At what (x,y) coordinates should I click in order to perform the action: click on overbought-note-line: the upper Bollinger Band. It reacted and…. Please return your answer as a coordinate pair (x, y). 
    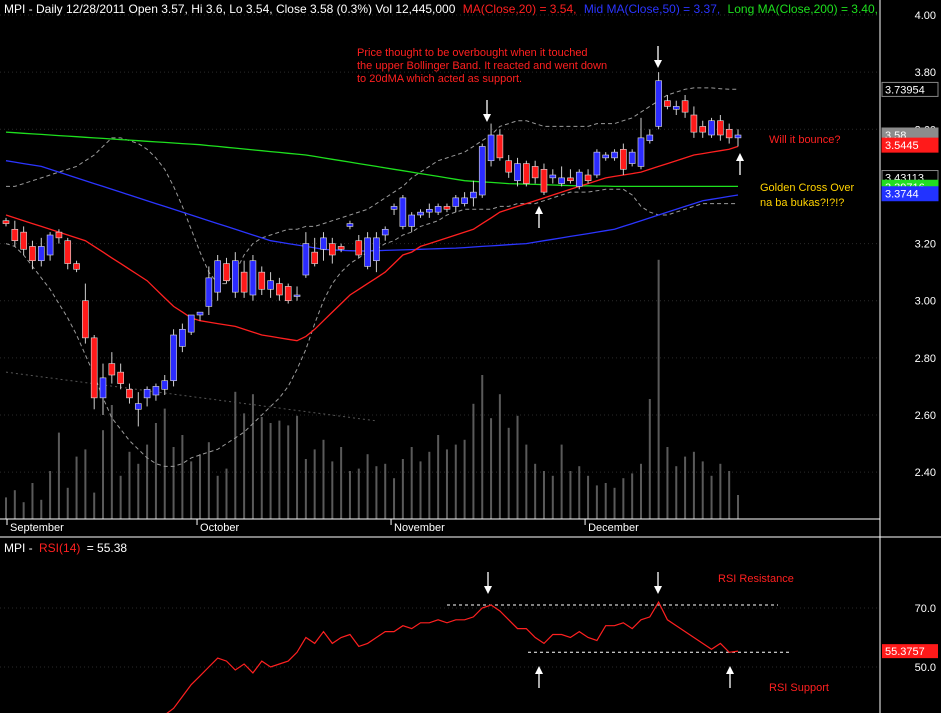
    Looking at the image, I should click on (482, 66).